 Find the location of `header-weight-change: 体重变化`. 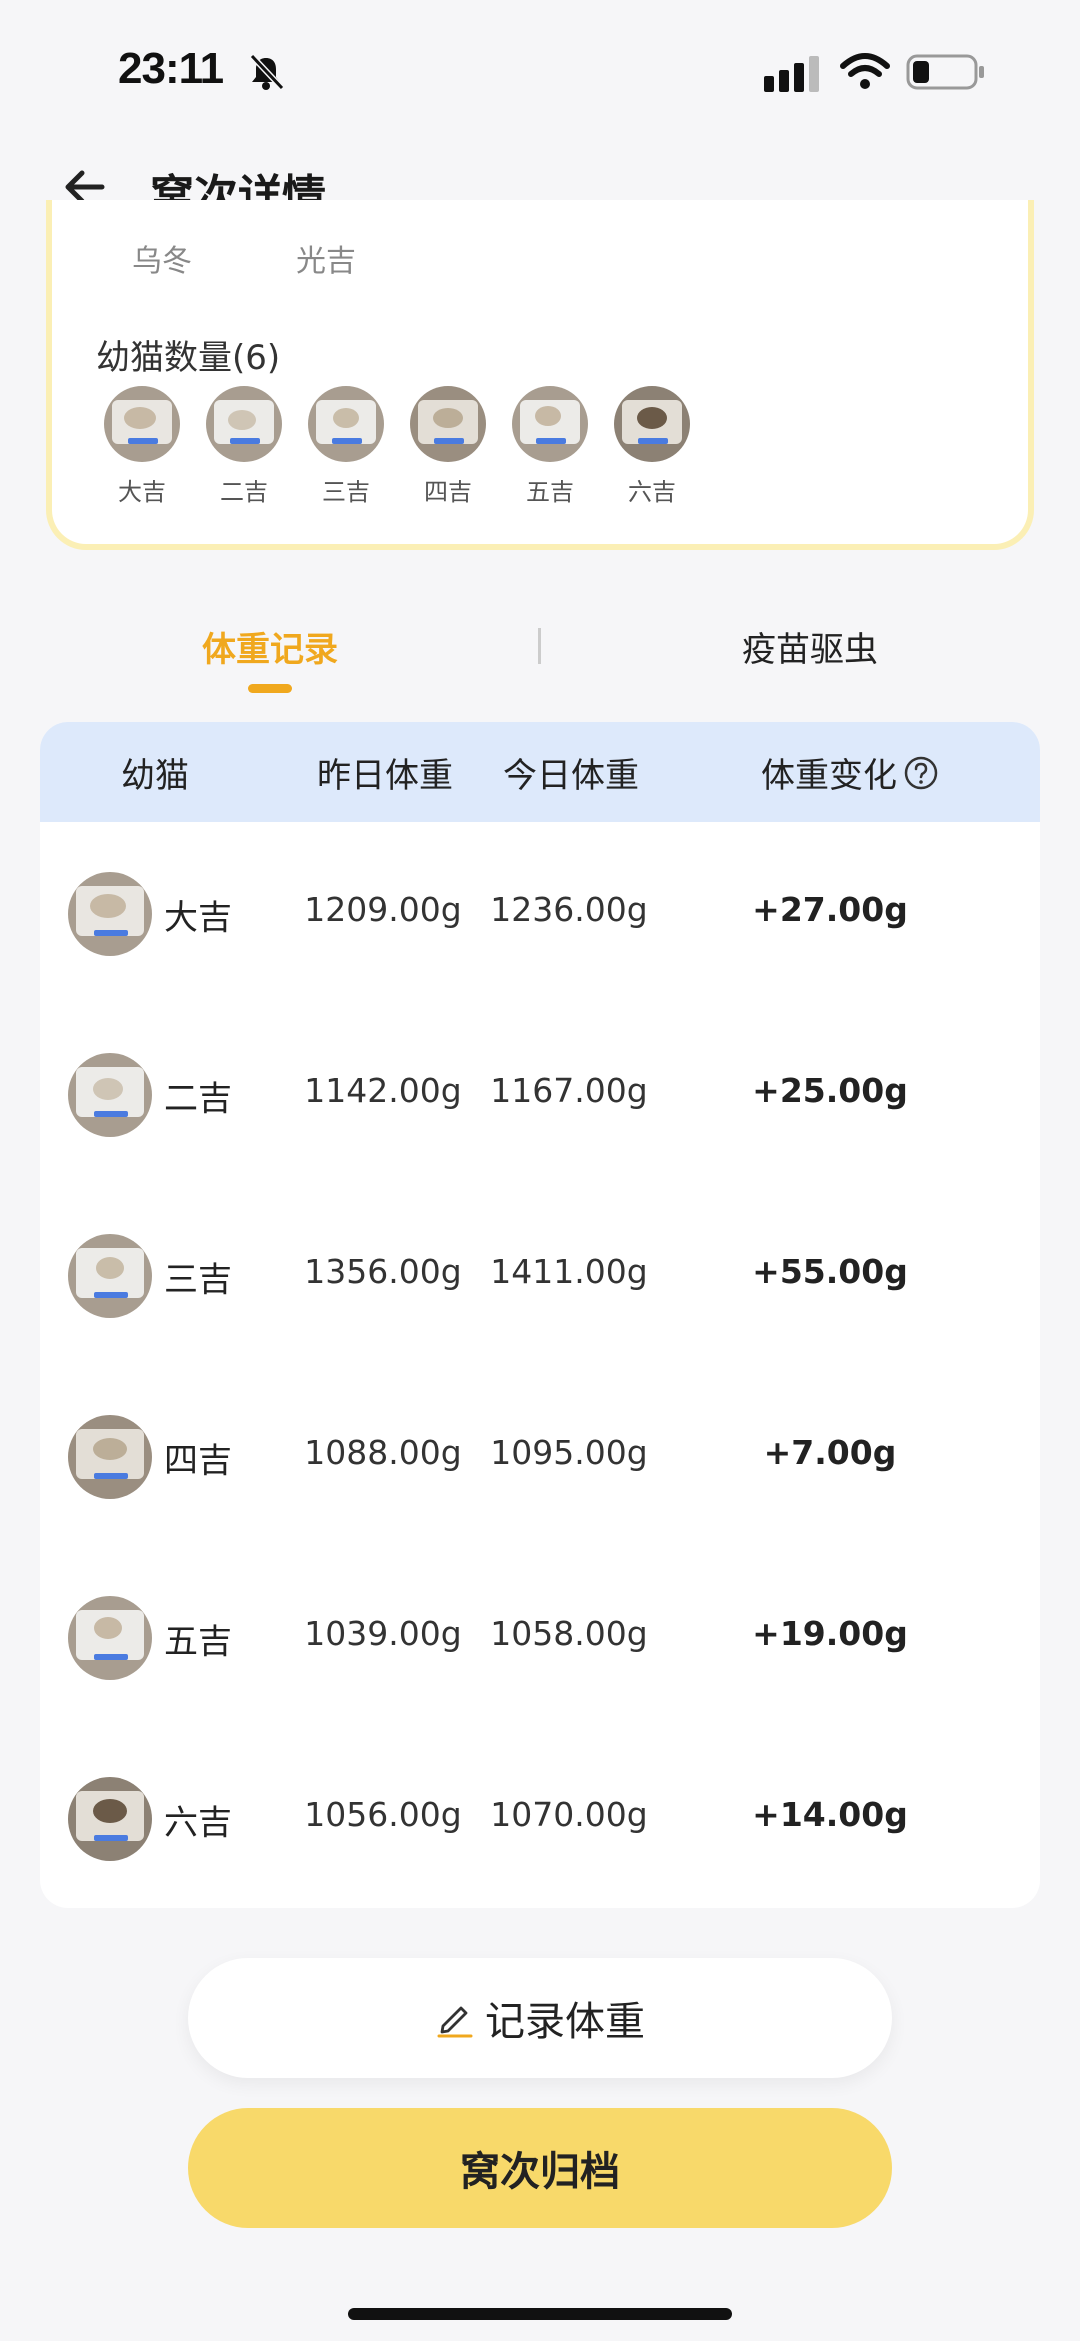

header-weight-change: 体重变化 is located at coordinates (850, 772).